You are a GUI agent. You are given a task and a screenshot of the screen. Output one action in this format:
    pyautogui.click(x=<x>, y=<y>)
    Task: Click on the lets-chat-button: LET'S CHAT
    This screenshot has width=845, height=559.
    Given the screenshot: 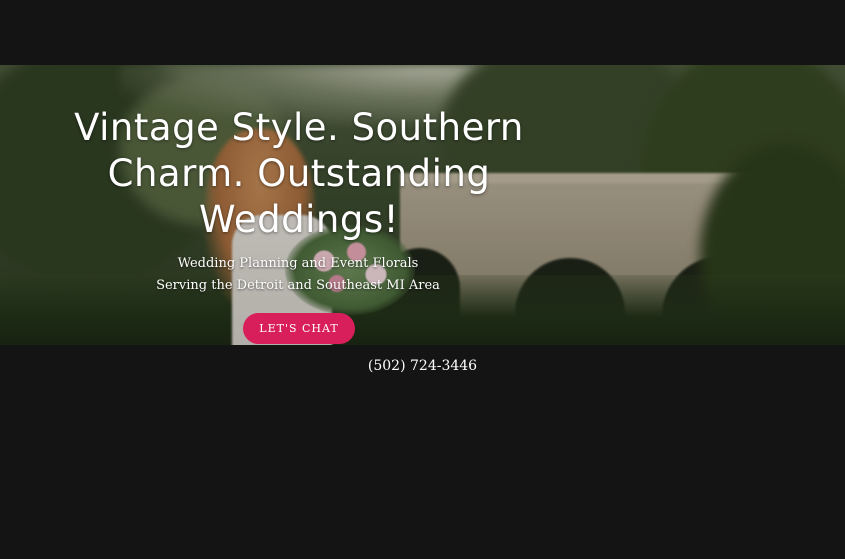 What is the action you would take?
    pyautogui.click(x=299, y=328)
    